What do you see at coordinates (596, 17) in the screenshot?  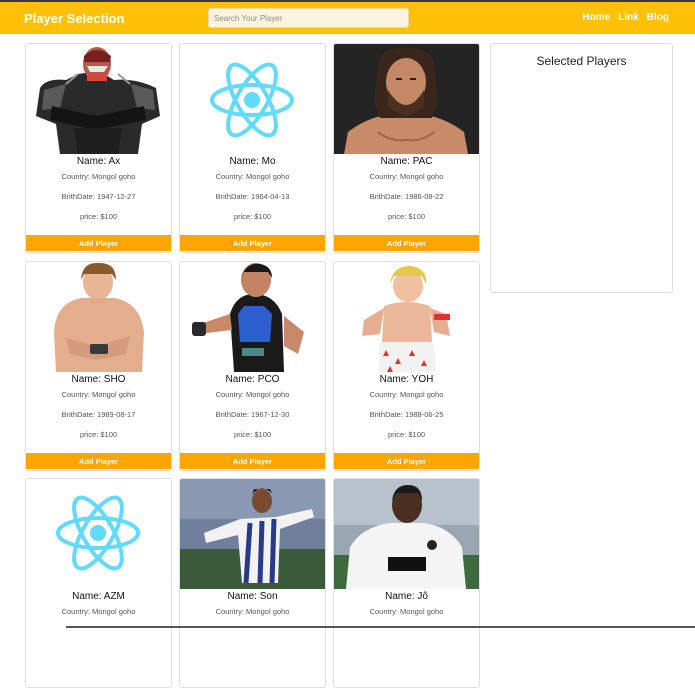 I see `nav-link-home: Home` at bounding box center [596, 17].